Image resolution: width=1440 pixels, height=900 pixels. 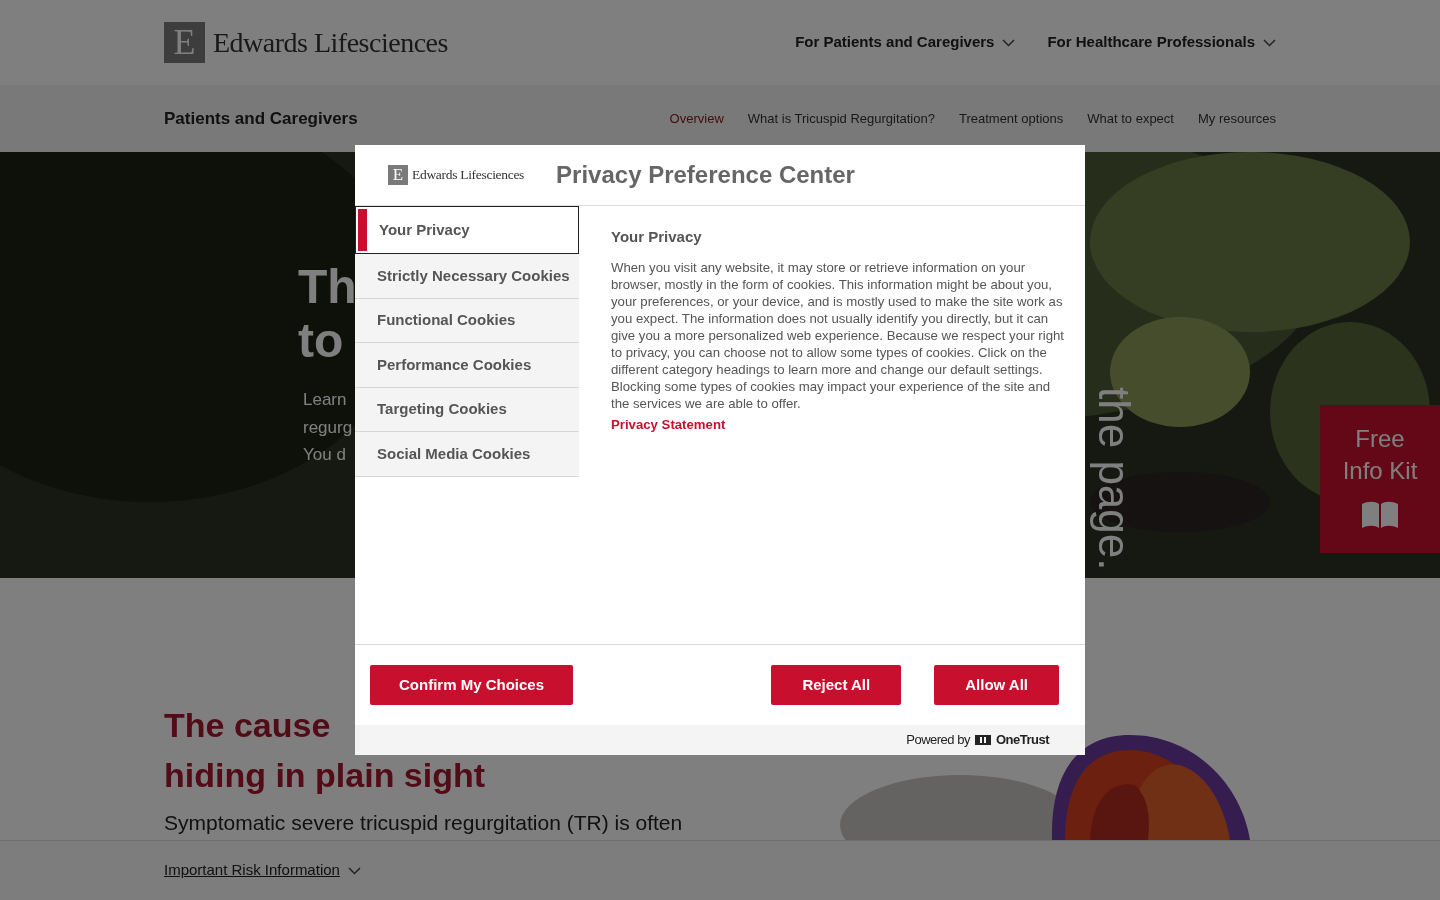 What do you see at coordinates (261, 118) in the screenshot?
I see `section-title: Patients and Caregivers` at bounding box center [261, 118].